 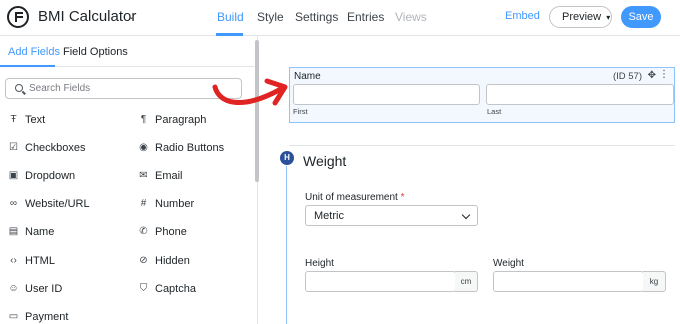 What do you see at coordinates (143, 203) in the screenshot?
I see `hash-icon: #` at bounding box center [143, 203].